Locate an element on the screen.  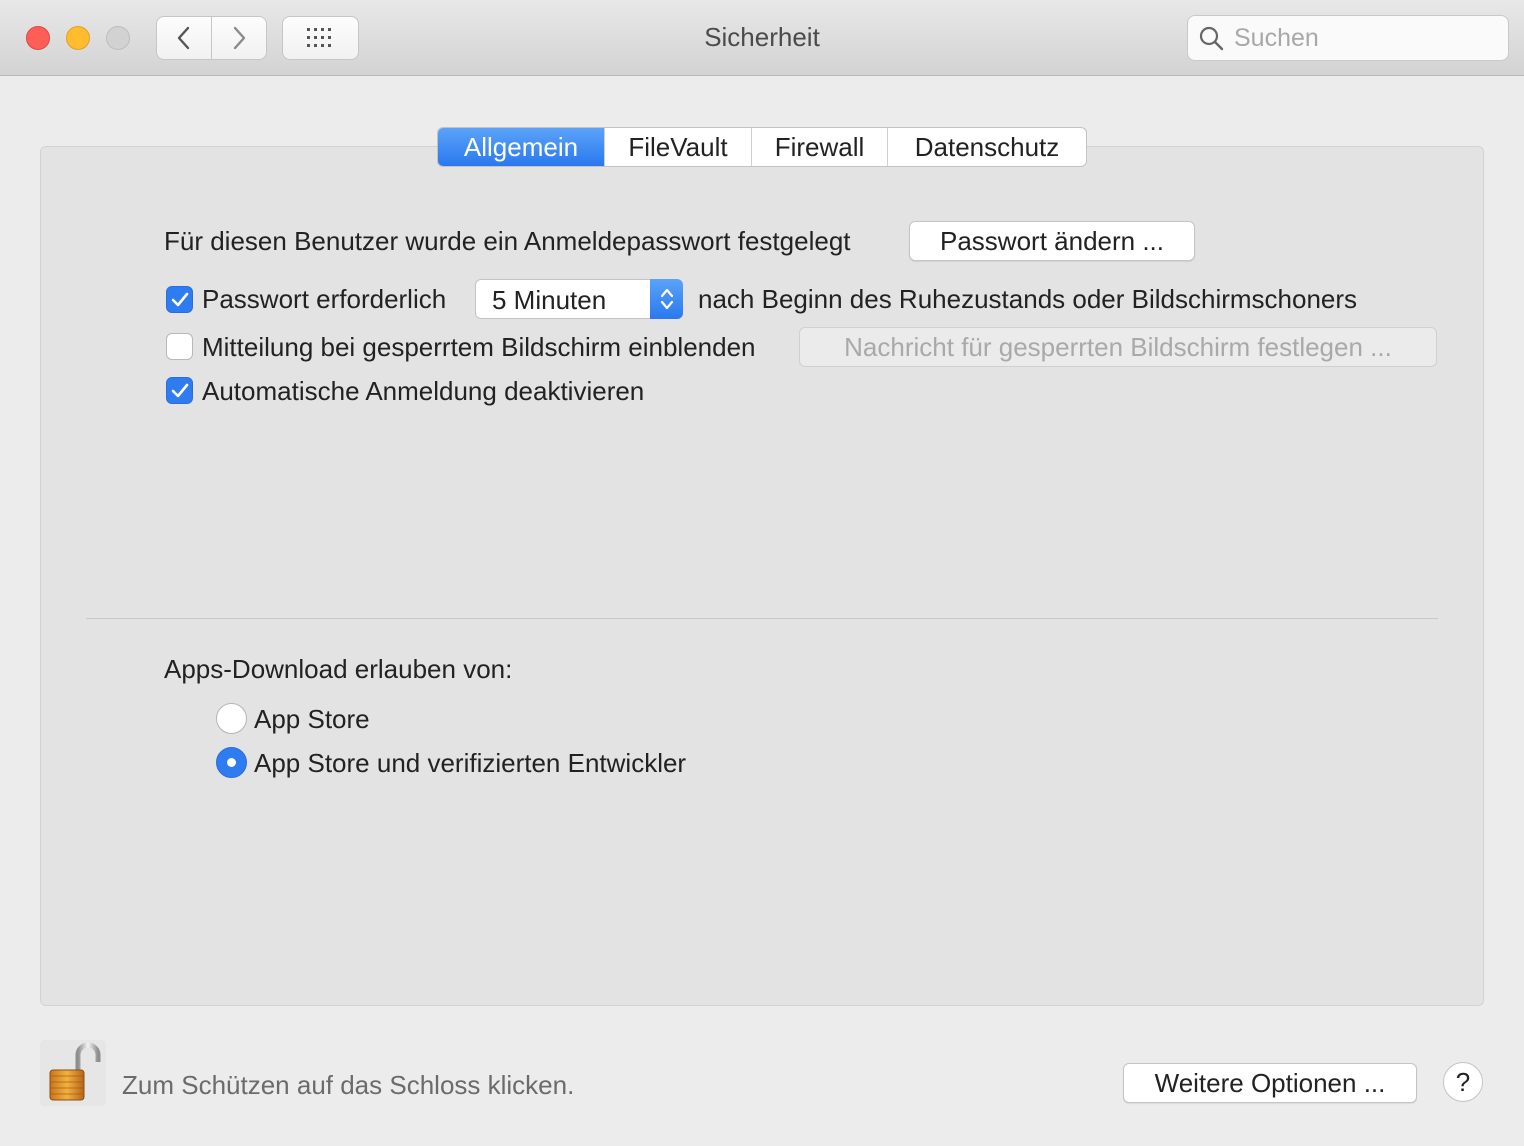
tab-allgemein: Allgemein is located at coordinates (521, 147).